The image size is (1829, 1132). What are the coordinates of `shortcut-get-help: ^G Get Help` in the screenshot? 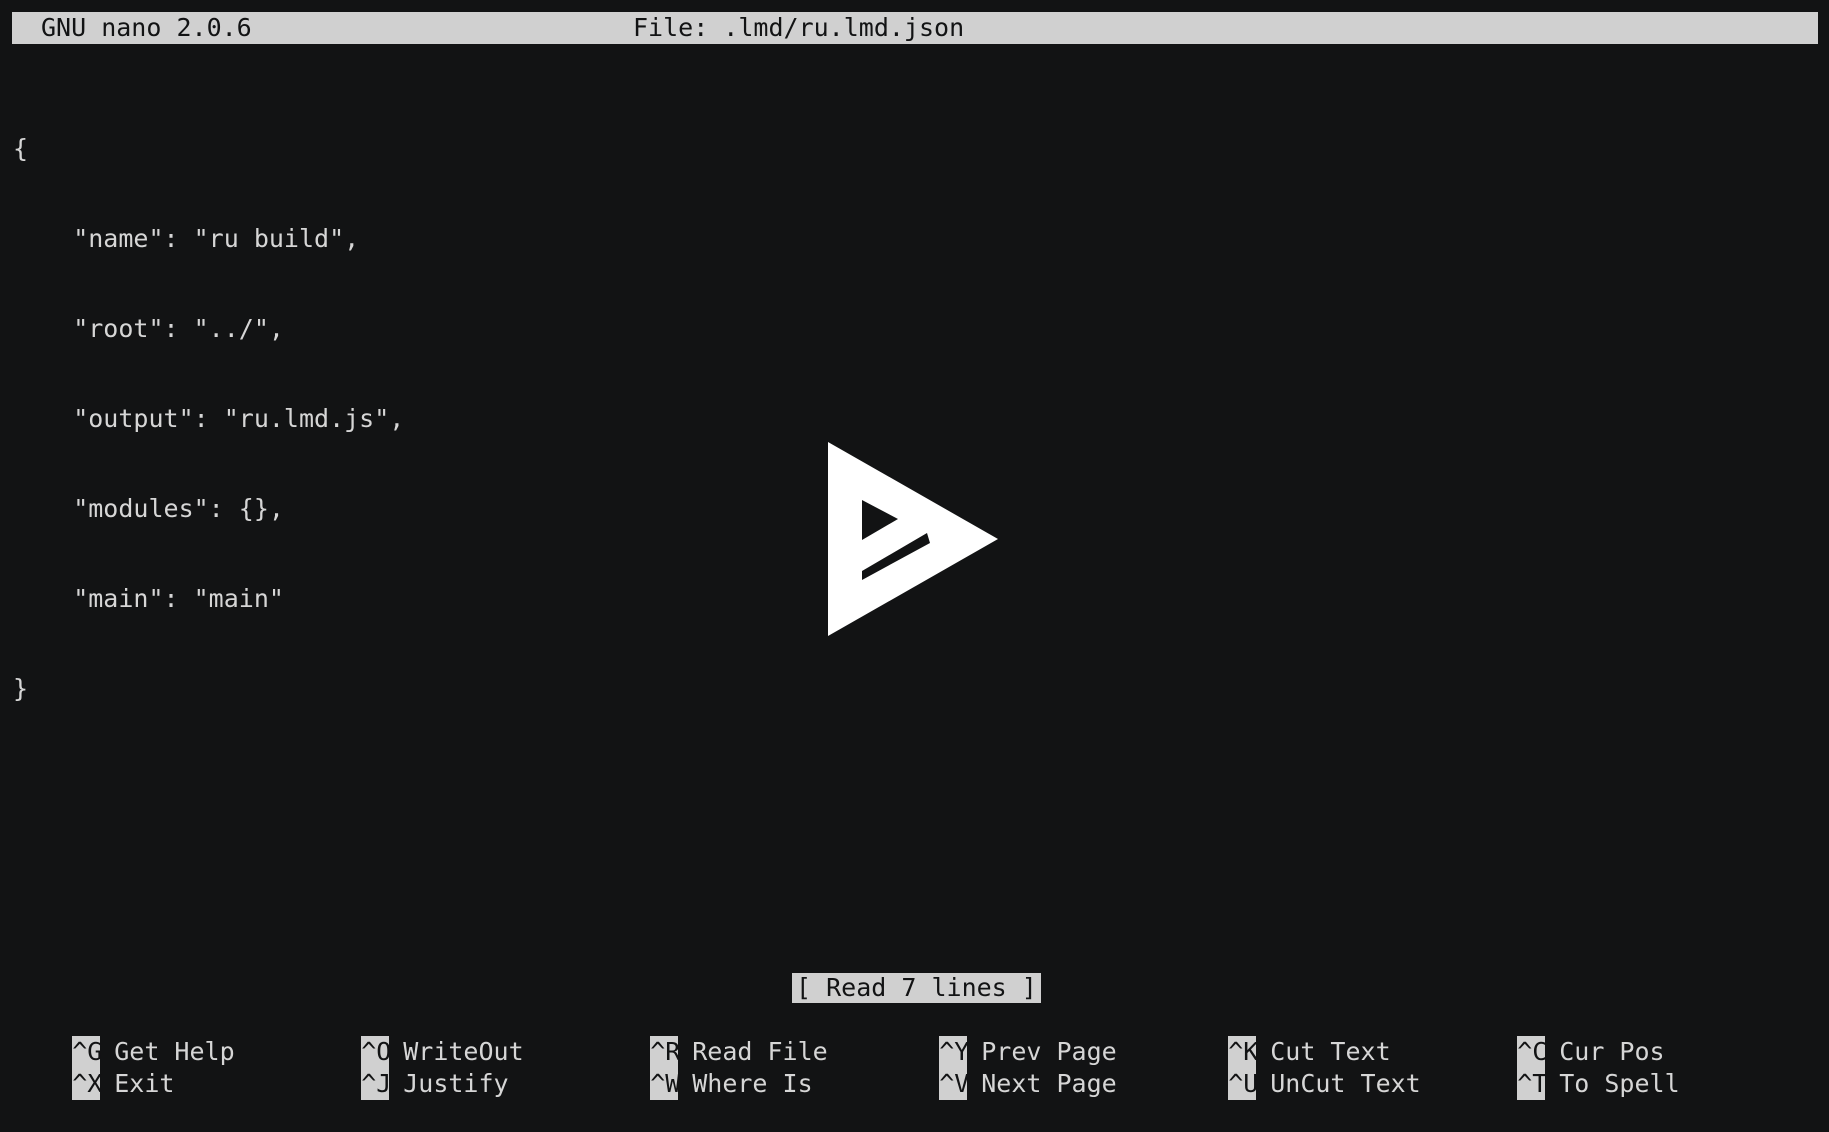 It's located at (123, 1036).